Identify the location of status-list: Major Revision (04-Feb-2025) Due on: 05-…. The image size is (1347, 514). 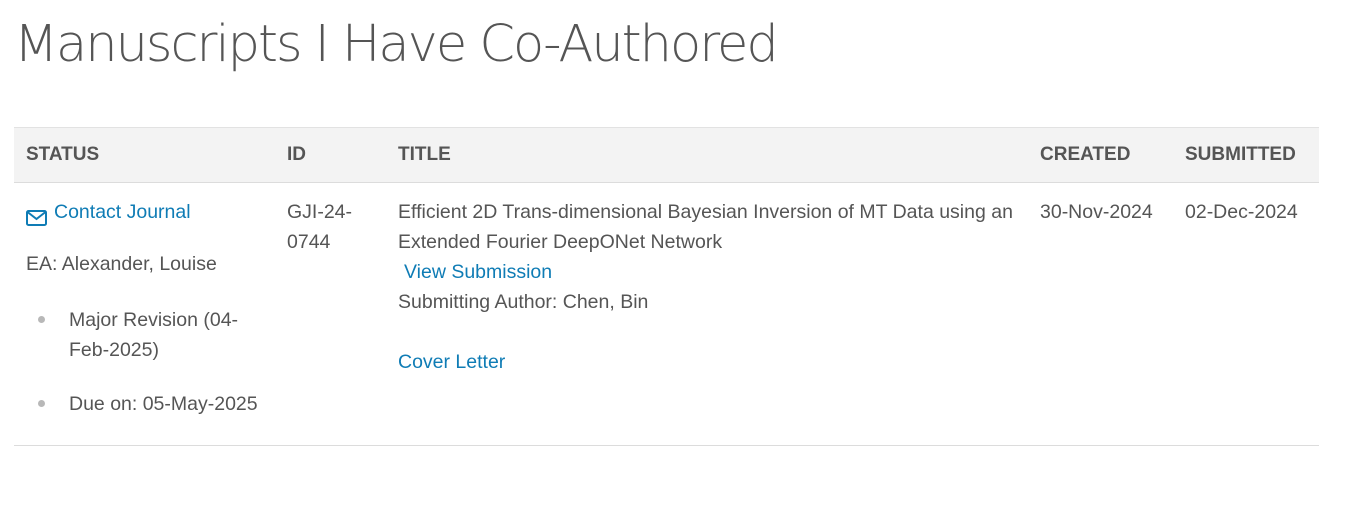
(150, 362).